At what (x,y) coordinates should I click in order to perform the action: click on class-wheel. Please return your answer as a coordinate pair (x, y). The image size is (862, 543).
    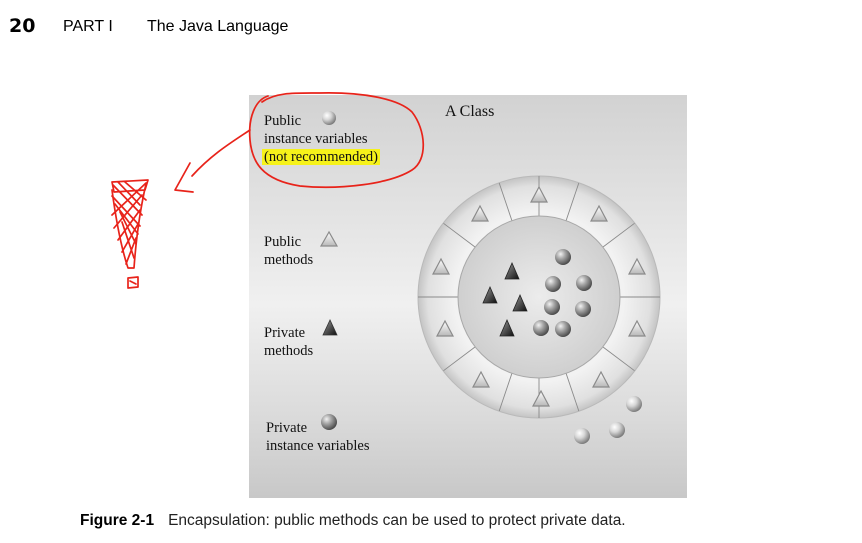
    Looking at the image, I should click on (539, 297).